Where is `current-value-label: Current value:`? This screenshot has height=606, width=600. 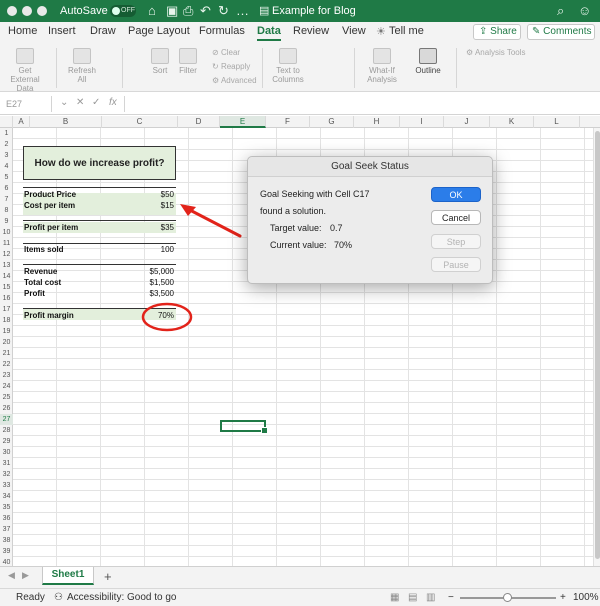 current-value-label: Current value: is located at coordinates (298, 245).